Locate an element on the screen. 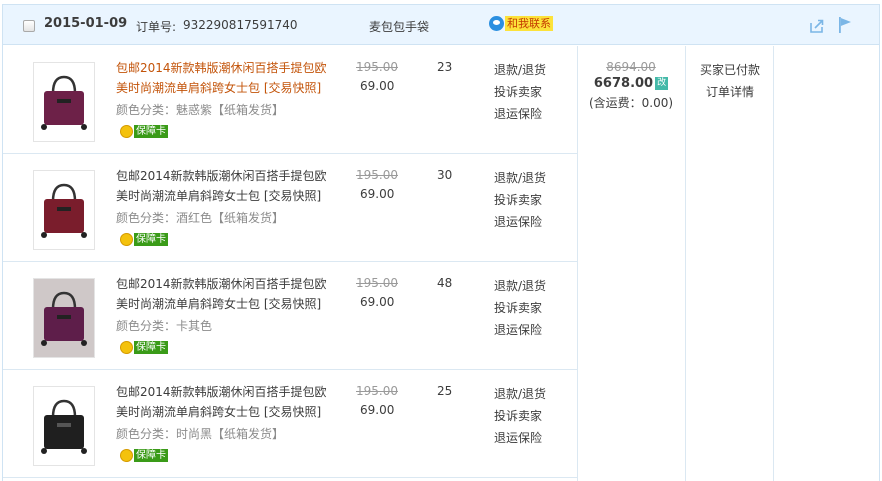 The height and width of the screenshot is (481, 882). quantity: 30 is located at coordinates (445, 175).